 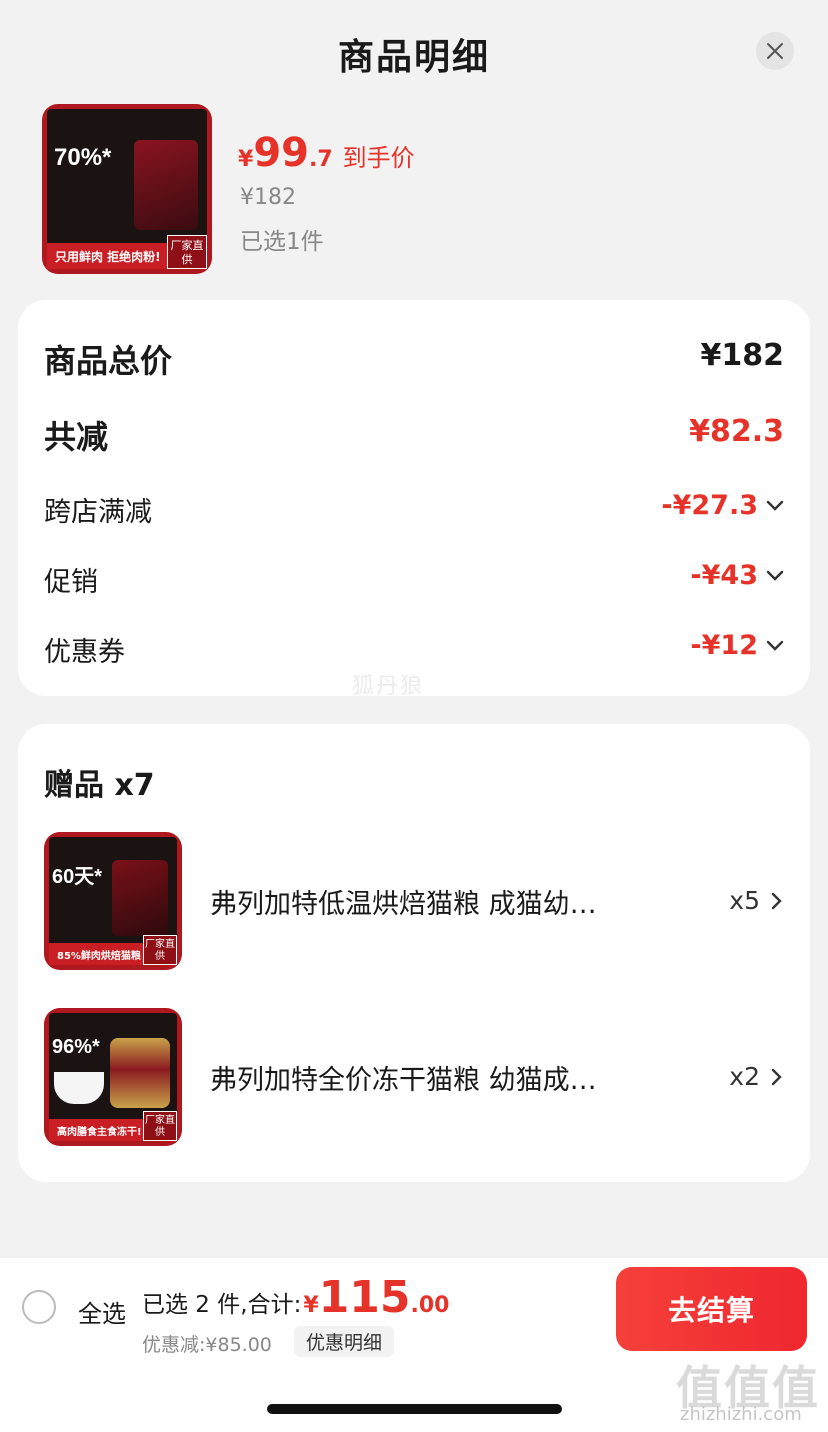 What do you see at coordinates (187, 252) in the screenshot?
I see `product-thumb-badge: 厂家直供` at bounding box center [187, 252].